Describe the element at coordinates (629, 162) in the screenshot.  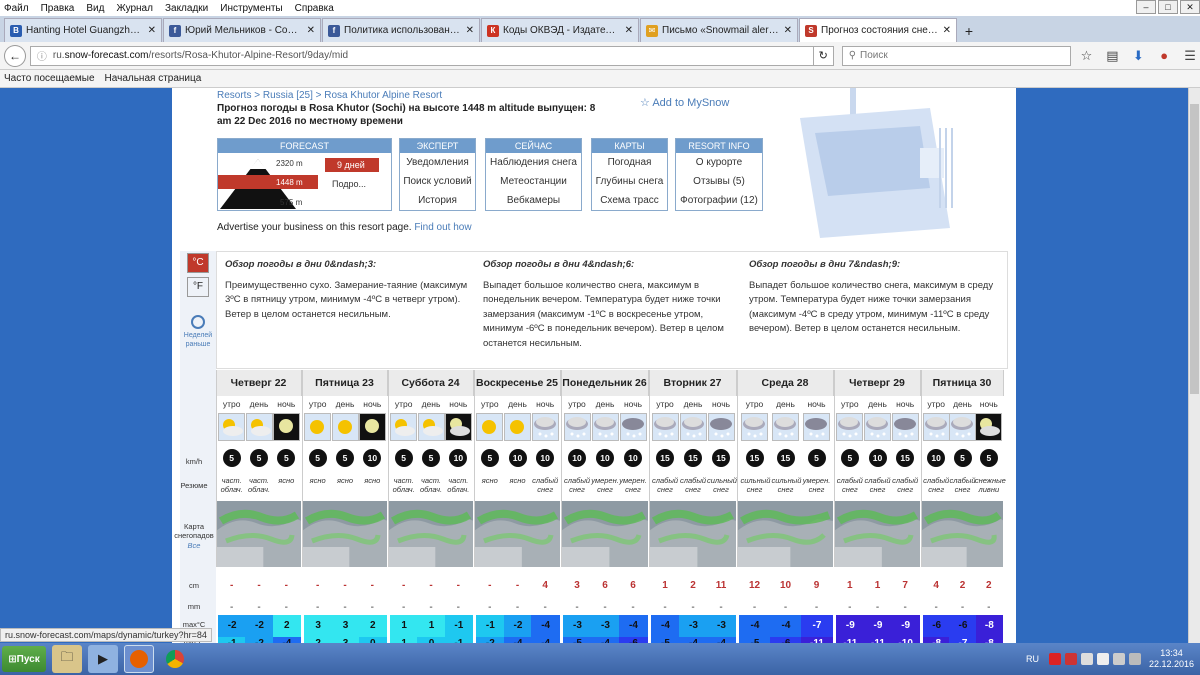
I see `weather-map-link: Погодная` at that location.